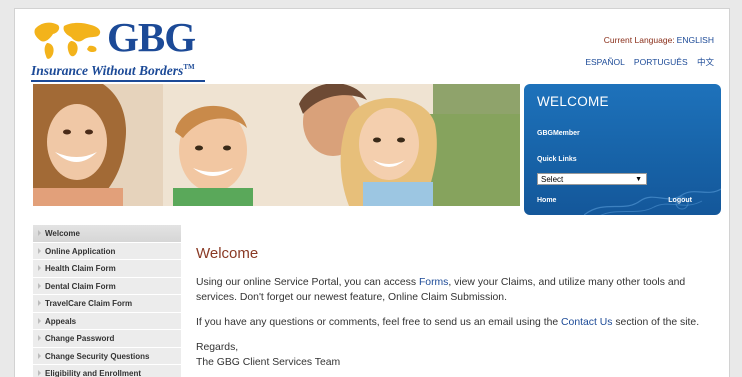  I want to click on language-link-espanol: ESPAÑOL, so click(604, 62).